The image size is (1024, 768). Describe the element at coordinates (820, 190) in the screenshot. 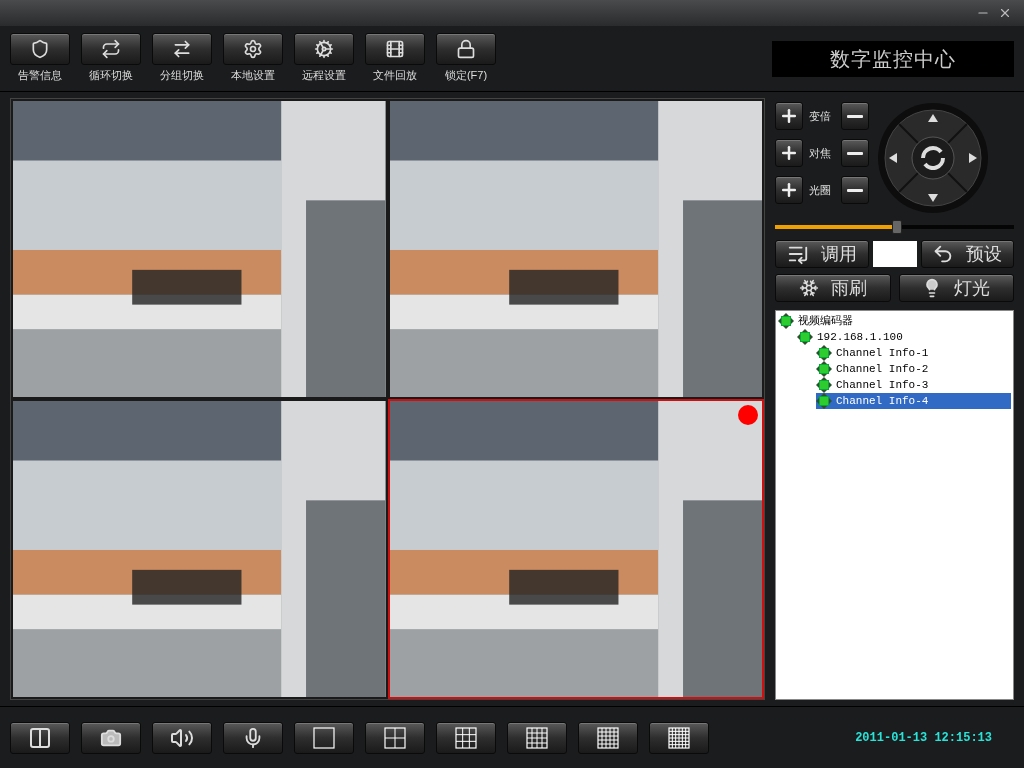

I see `ptz-label: 光圈` at that location.